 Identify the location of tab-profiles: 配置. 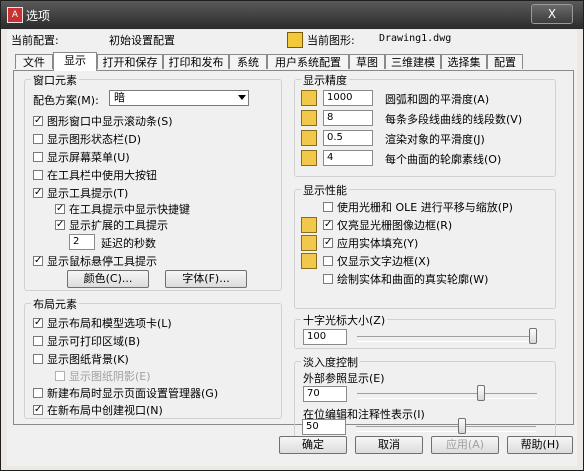
(505, 61).